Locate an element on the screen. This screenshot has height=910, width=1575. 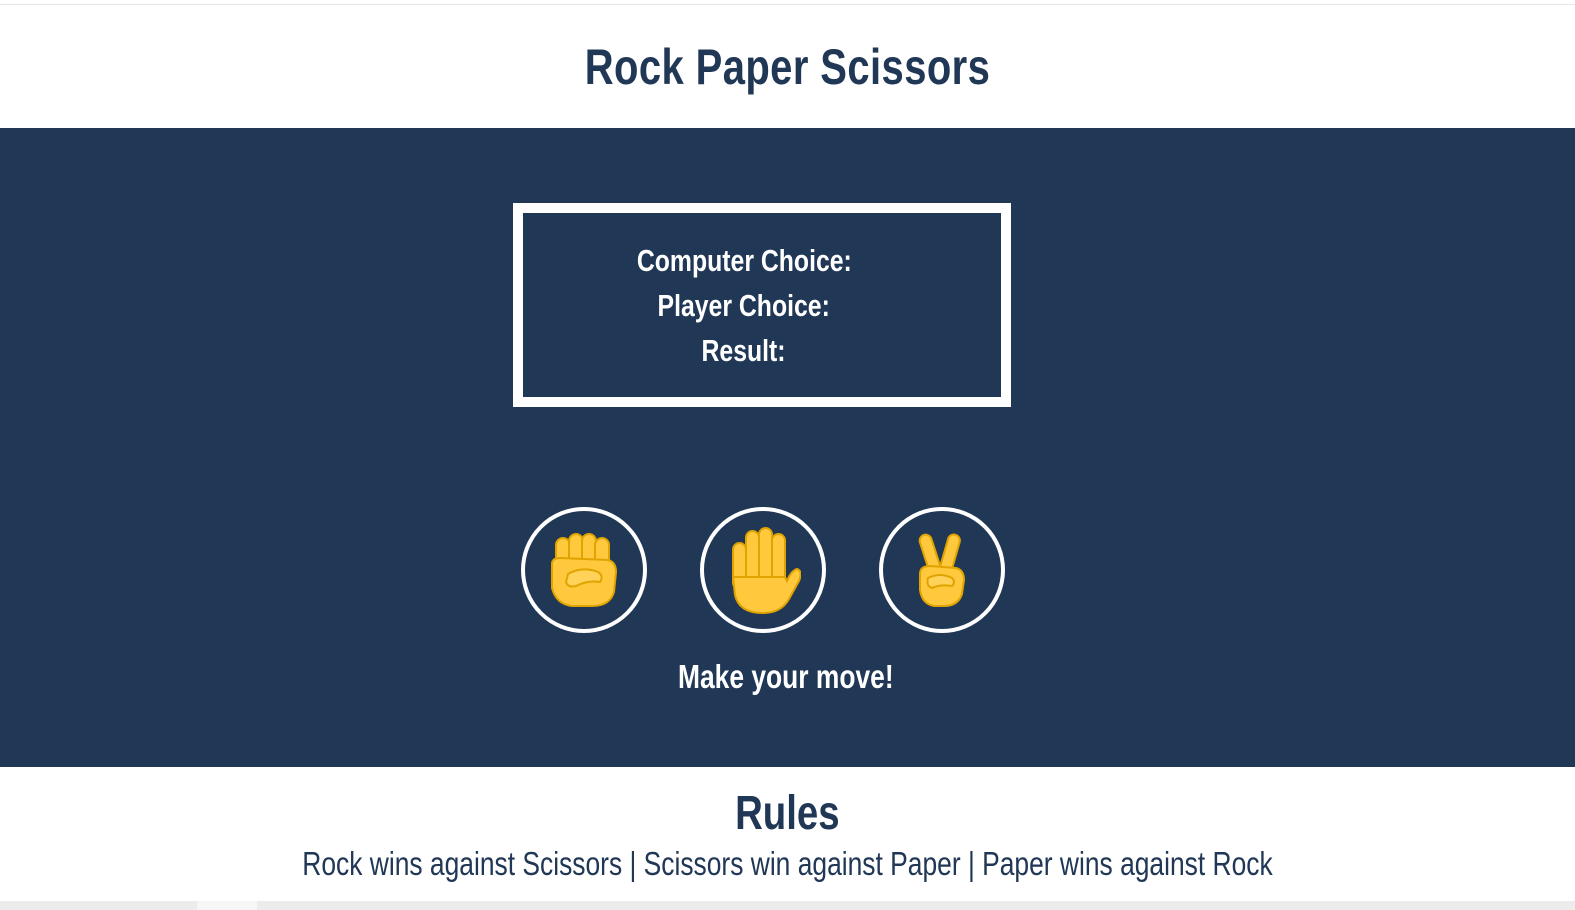
make-move-prompt: Make your move! is located at coordinates (787, 677).